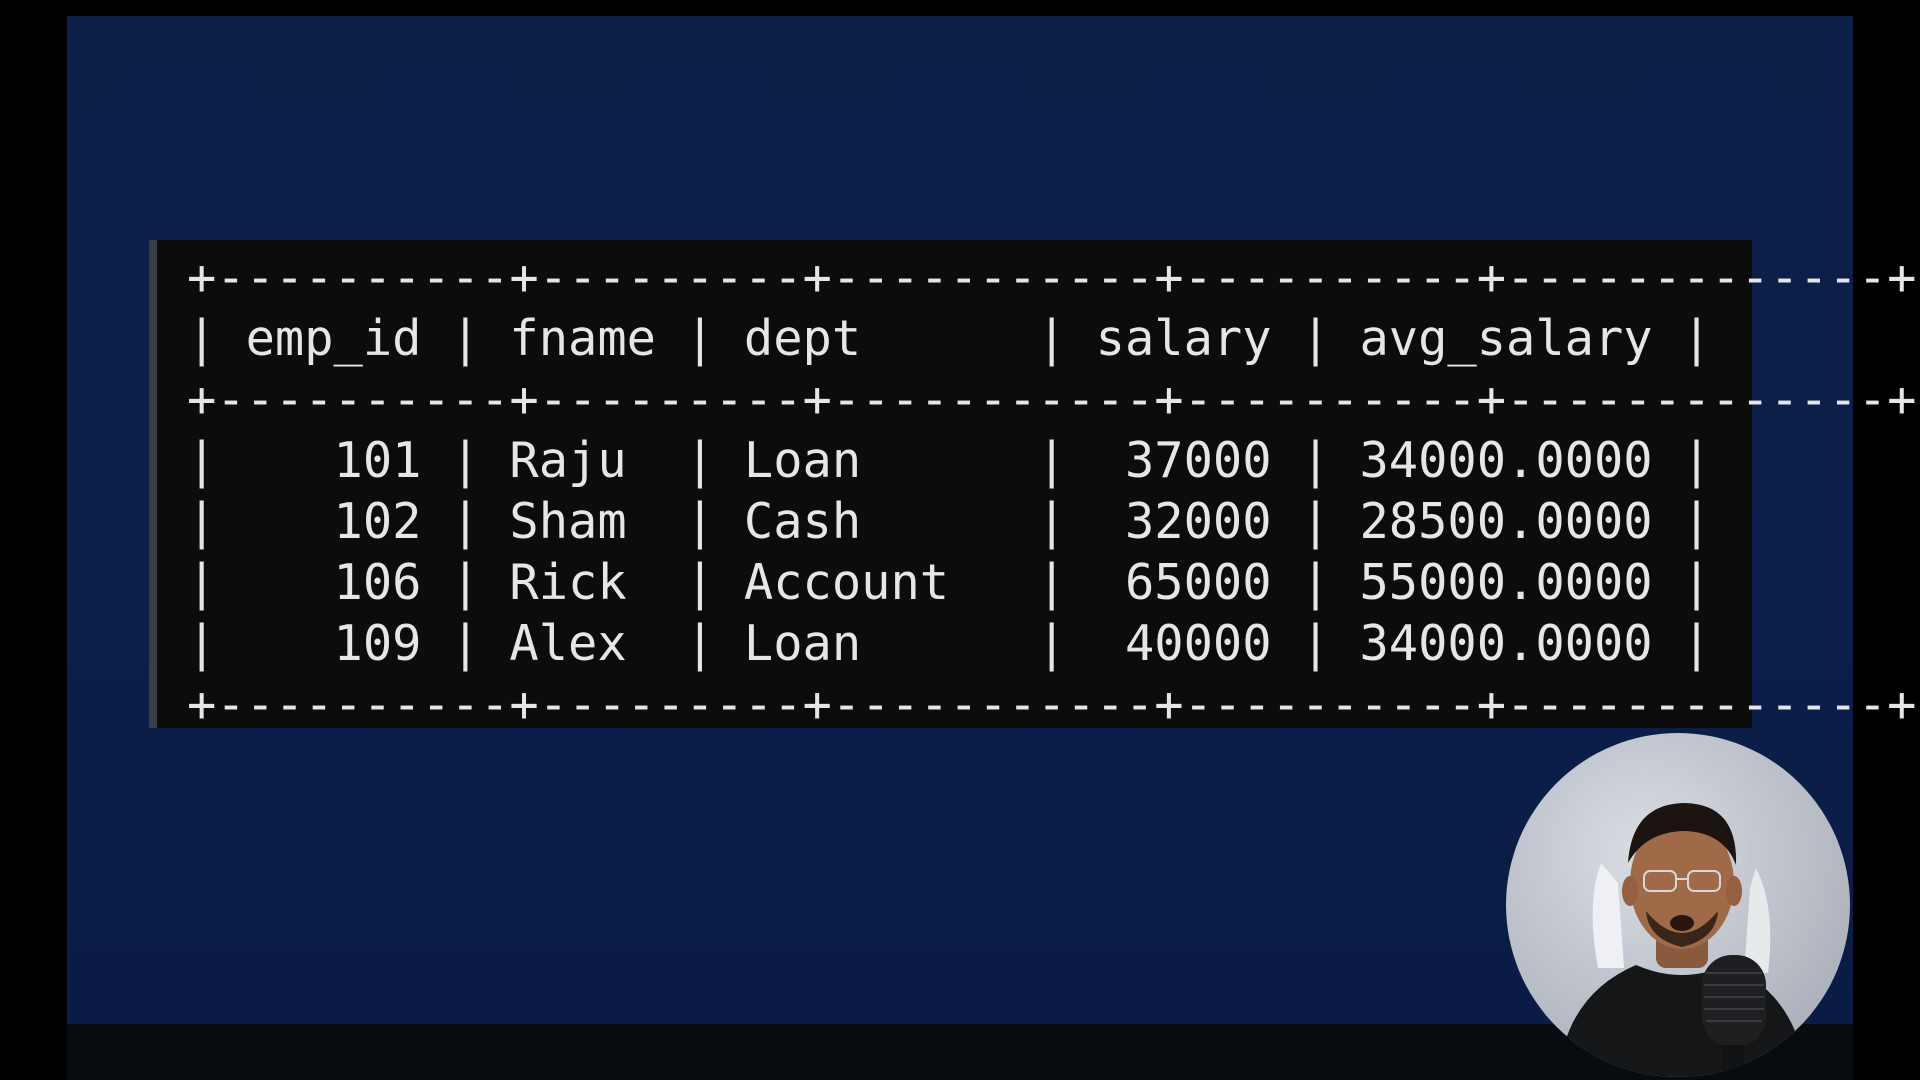 Image resolution: width=1920 pixels, height=1080 pixels. Describe the element at coordinates (1734, 1016) in the screenshot. I see `microphone-icon` at that location.